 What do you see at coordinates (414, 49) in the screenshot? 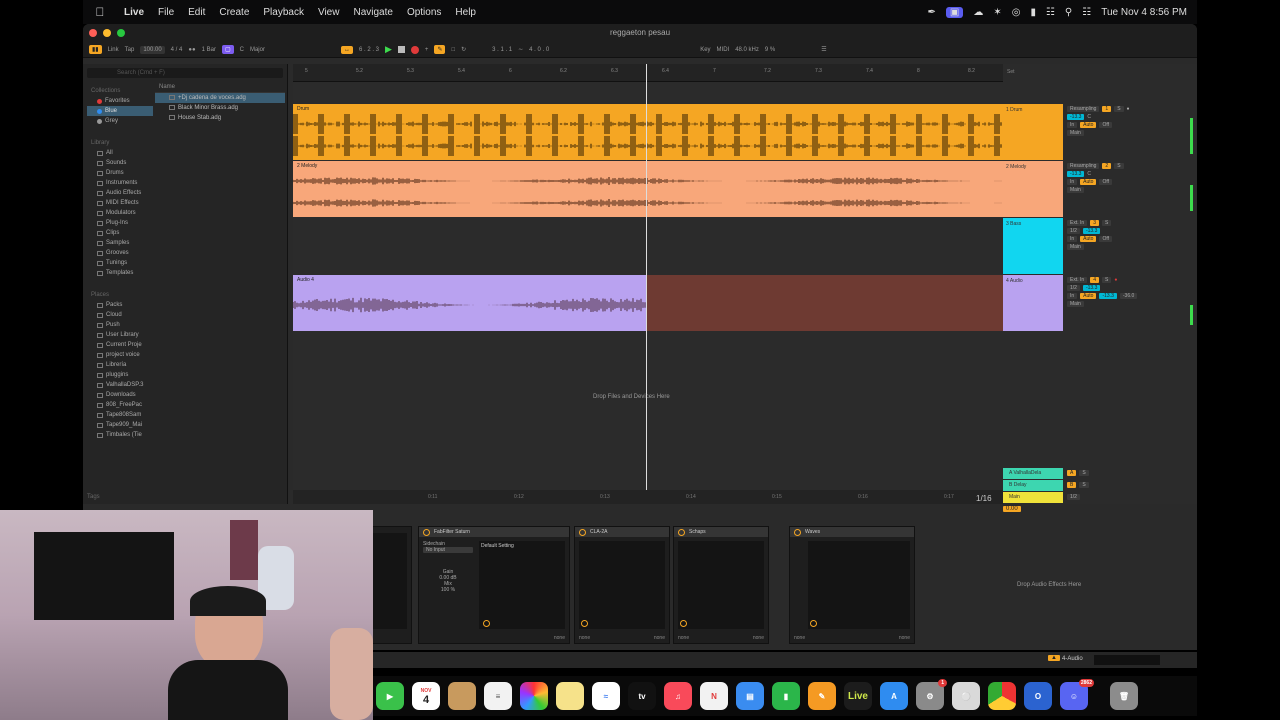
I see `record-icon` at bounding box center [414, 49].